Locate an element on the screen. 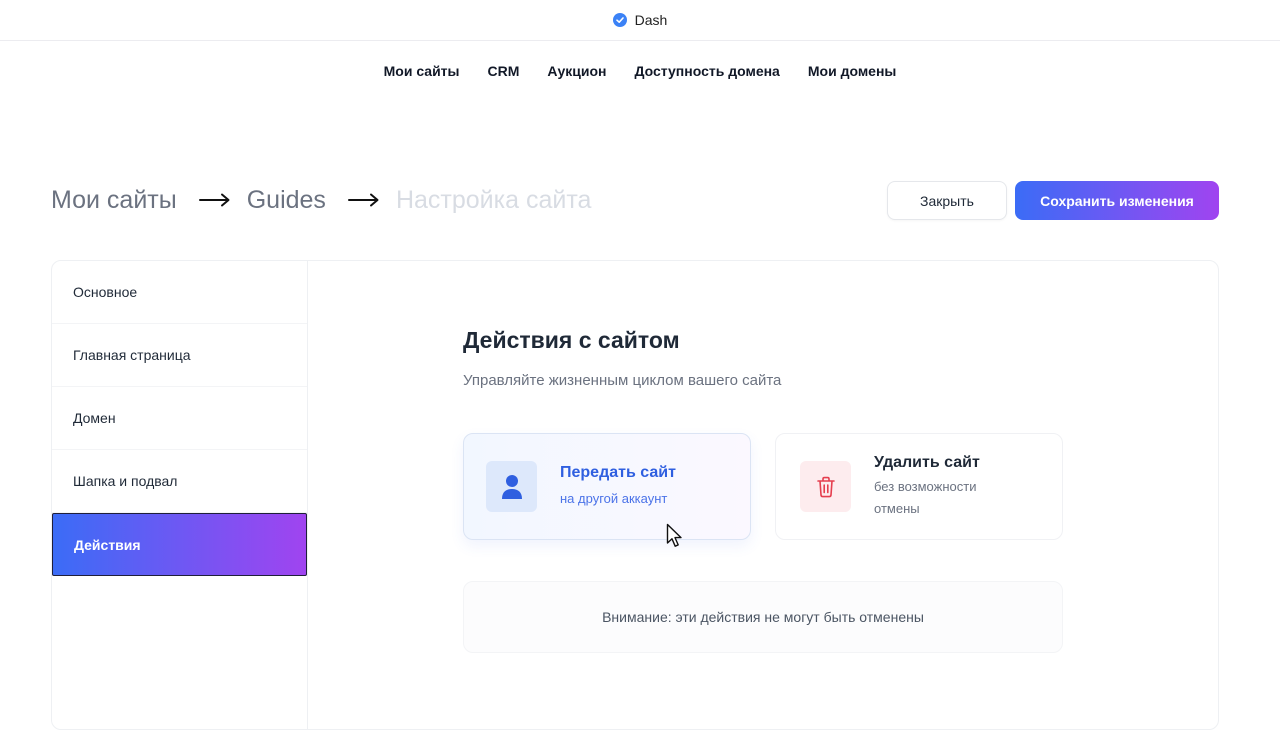  top-bar: Dash is located at coordinates (640, 20).